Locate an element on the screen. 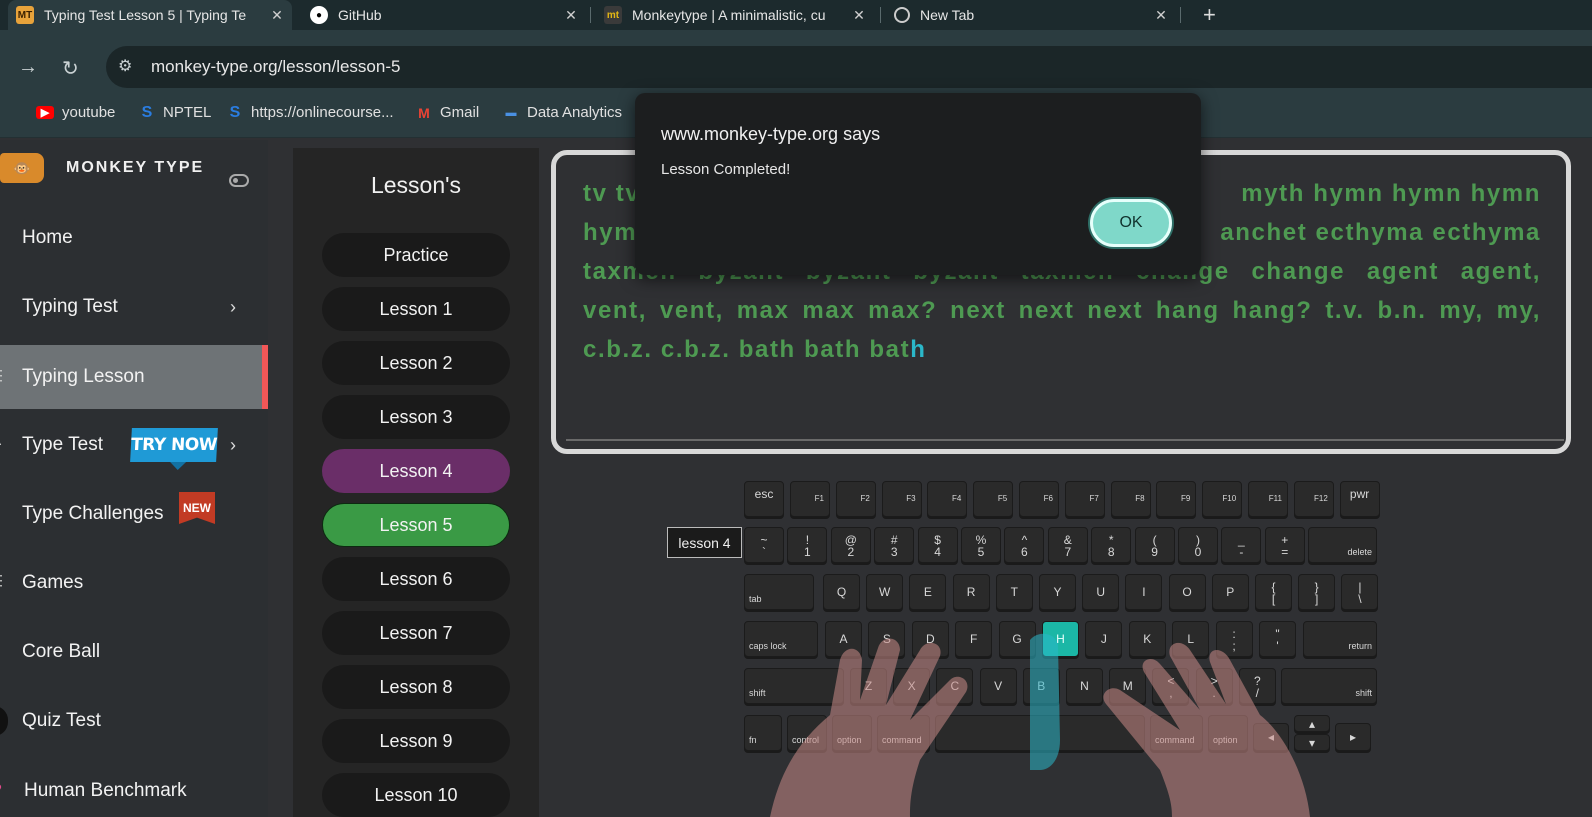 The image size is (1592, 817). forward-arrow-icon: → is located at coordinates (28, 67).